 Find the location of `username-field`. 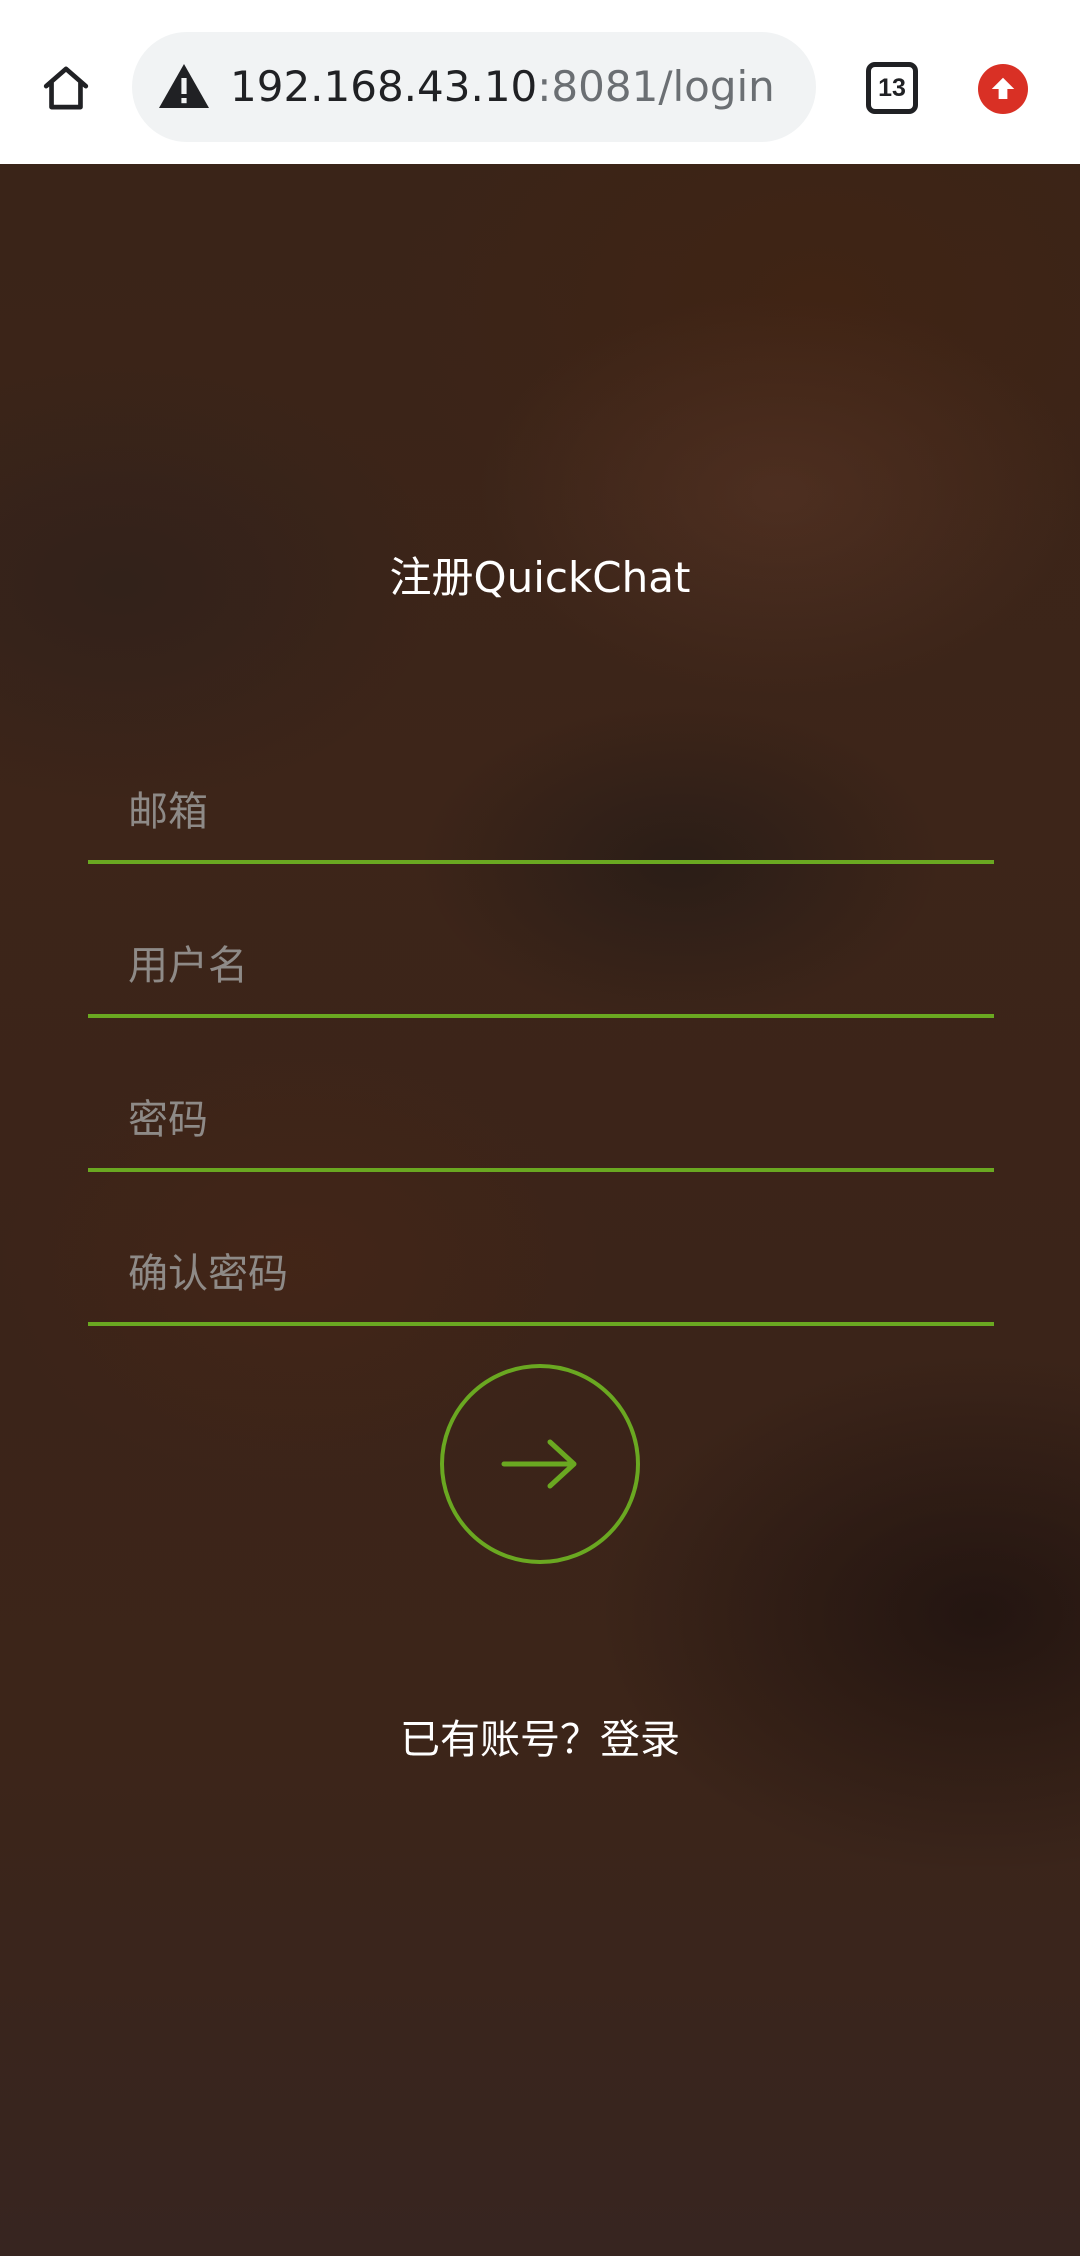

username-field is located at coordinates (541, 968).